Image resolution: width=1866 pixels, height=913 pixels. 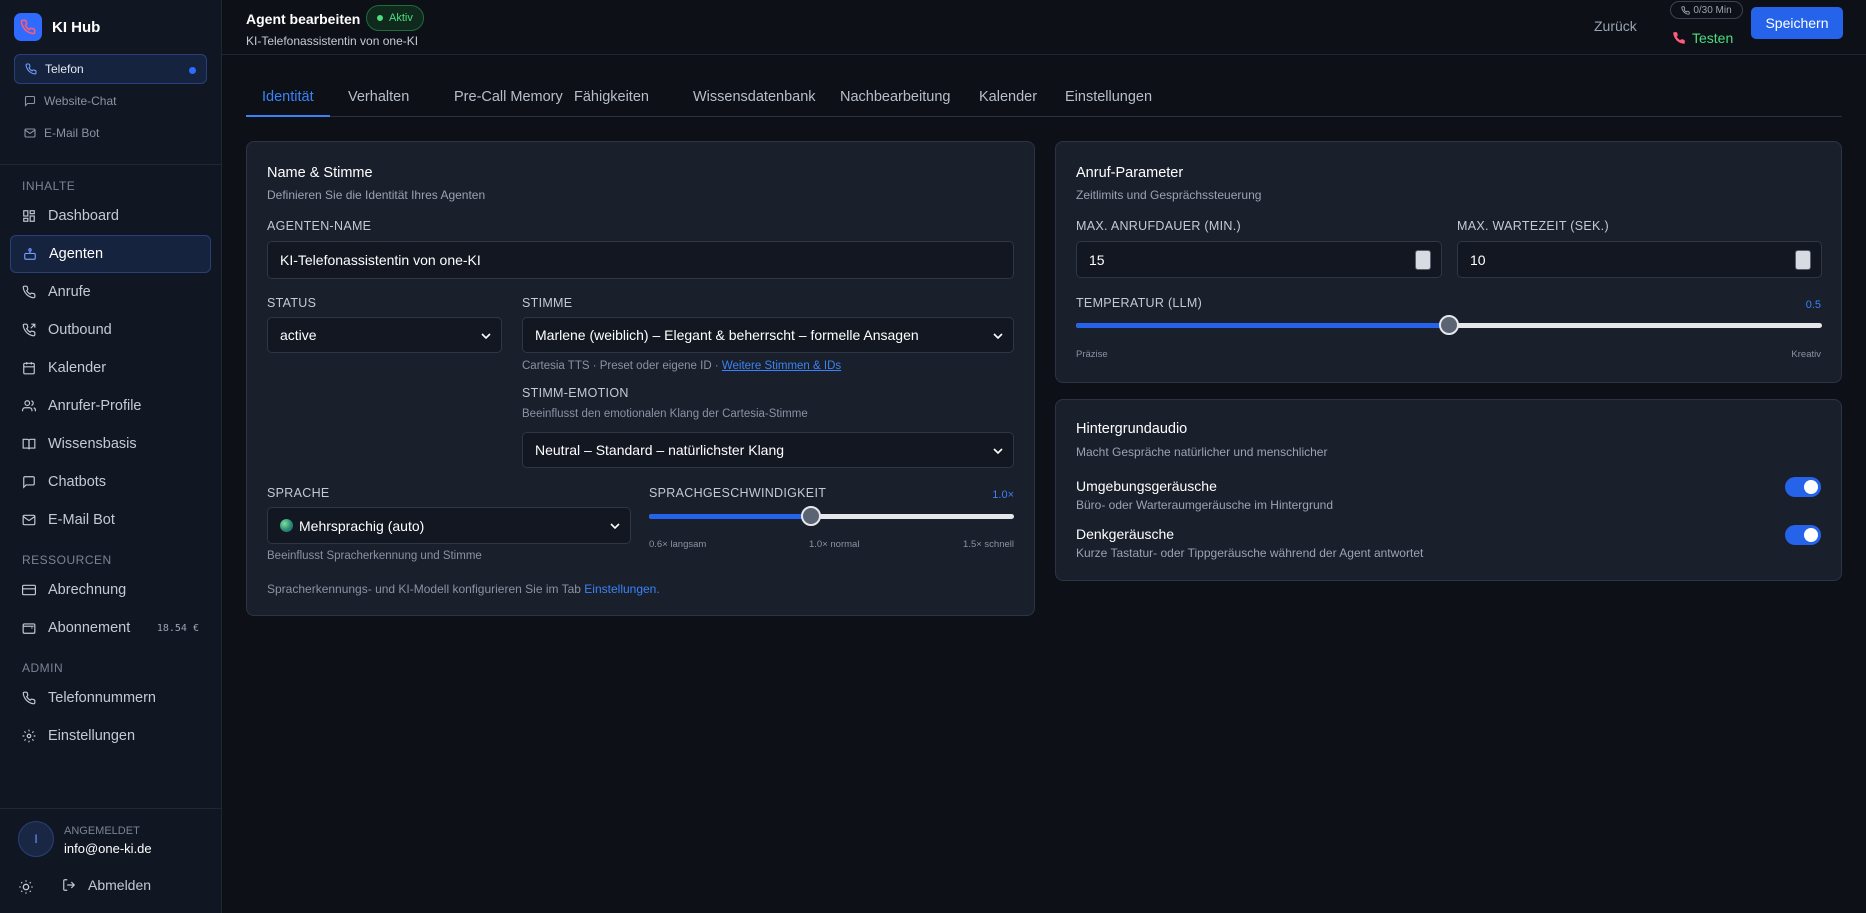 I want to click on sidebar-item-outbound: Outbound, so click(x=110, y=330).